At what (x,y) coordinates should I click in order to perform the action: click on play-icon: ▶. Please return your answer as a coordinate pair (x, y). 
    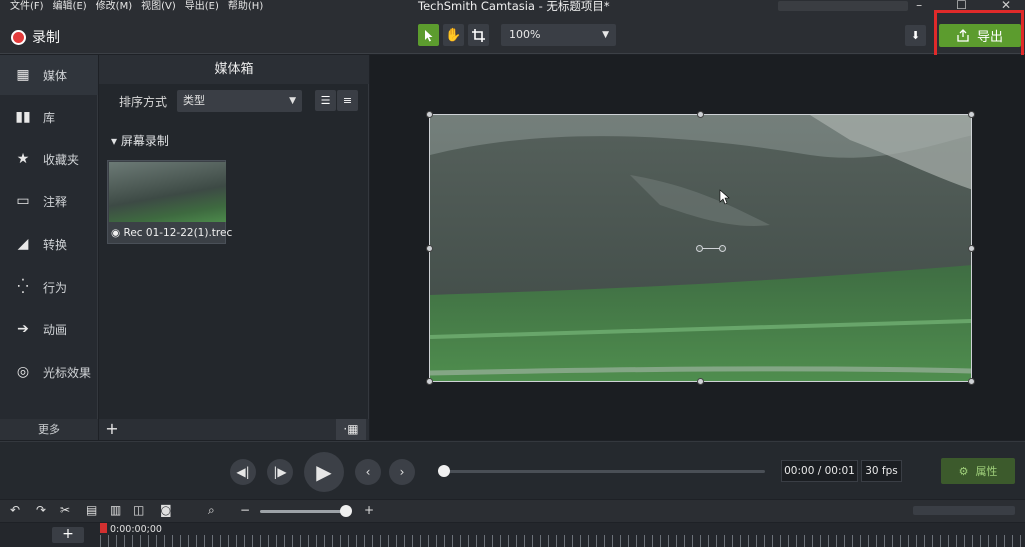
    Looking at the image, I should click on (324, 472).